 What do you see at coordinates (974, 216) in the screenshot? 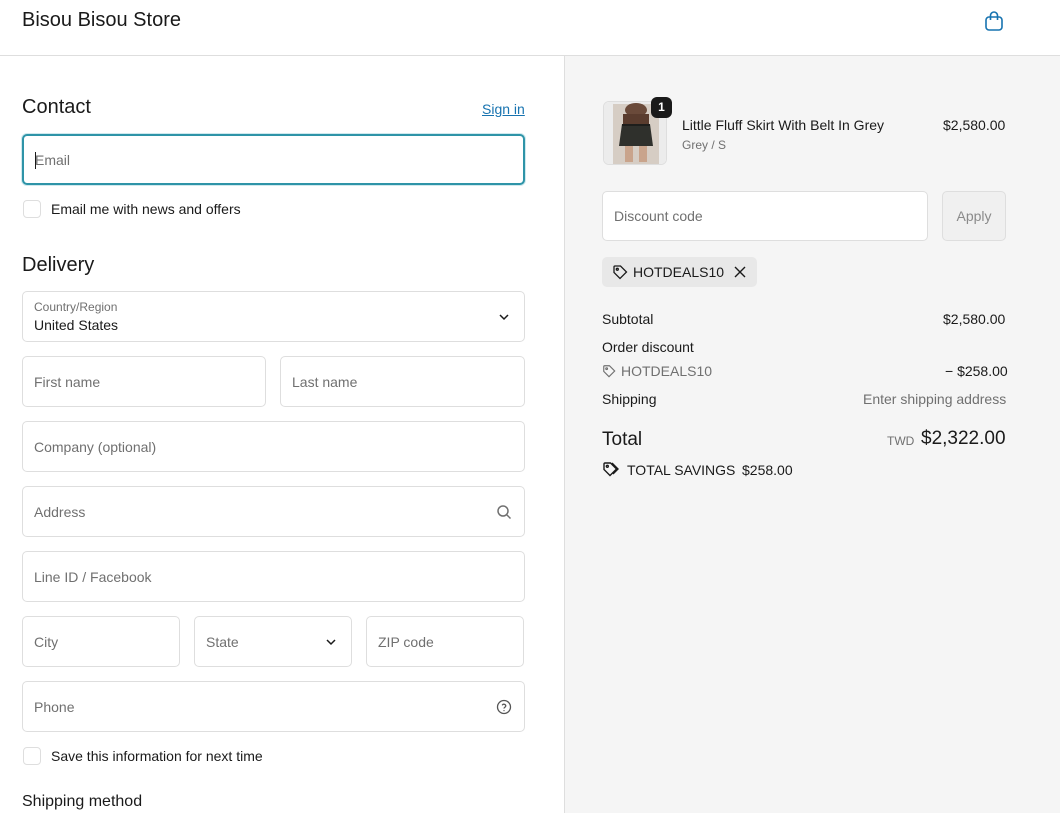
I see `apply-button: Apply` at bounding box center [974, 216].